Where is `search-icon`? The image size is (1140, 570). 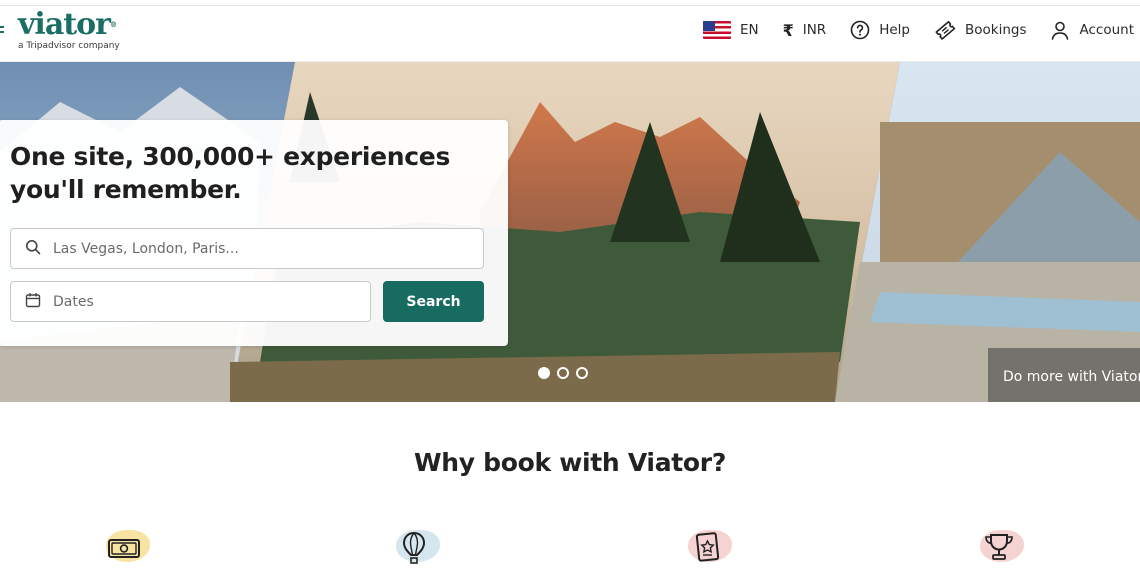 search-icon is located at coordinates (33, 249).